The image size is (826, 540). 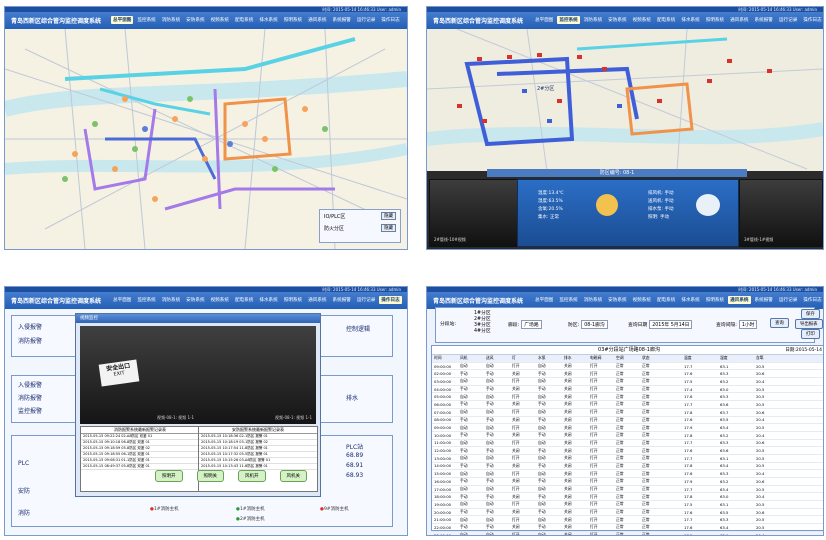 I want to click on table-row: 16:00:00 手动 手动 关闭 手动 关闭 打开 正常 正常 17.9 63.2 20.6, so click(x=627, y=482).